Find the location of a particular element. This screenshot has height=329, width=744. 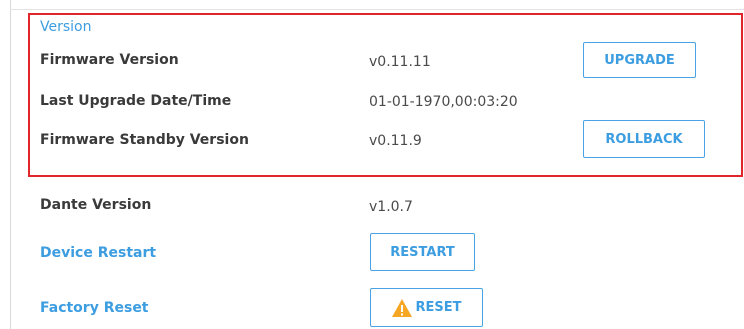

divider is located at coordinates (377, 9).